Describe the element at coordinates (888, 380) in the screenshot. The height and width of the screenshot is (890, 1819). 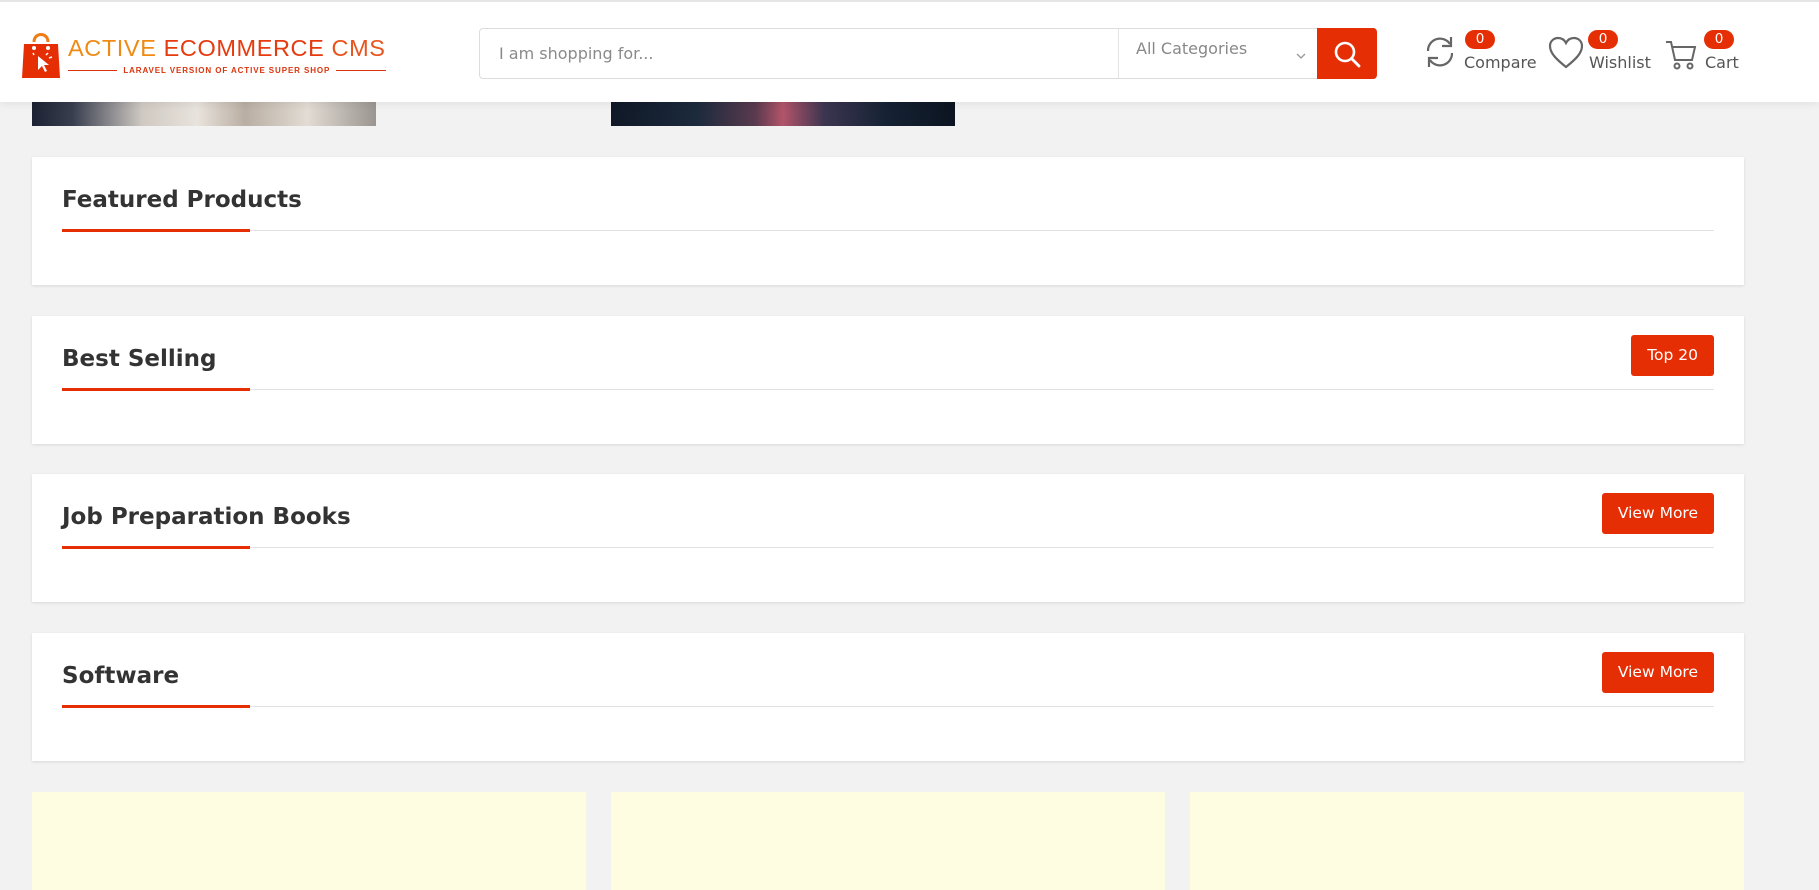
I see `best-selling-section: Best Selling Top 20` at that location.